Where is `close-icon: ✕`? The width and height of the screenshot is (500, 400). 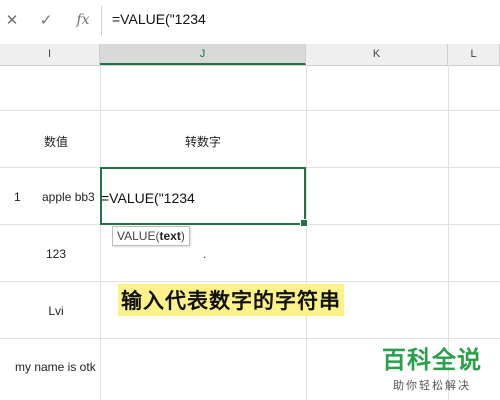 close-icon: ✕ is located at coordinates (12, 20).